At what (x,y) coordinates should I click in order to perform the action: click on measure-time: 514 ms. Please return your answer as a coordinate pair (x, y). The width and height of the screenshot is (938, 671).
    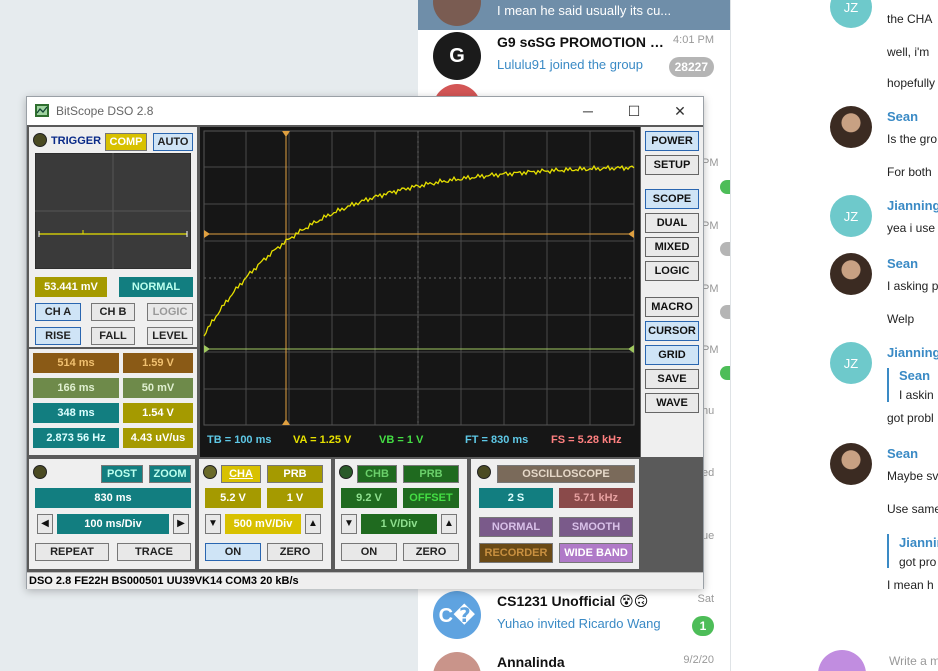
    Looking at the image, I should click on (76, 363).